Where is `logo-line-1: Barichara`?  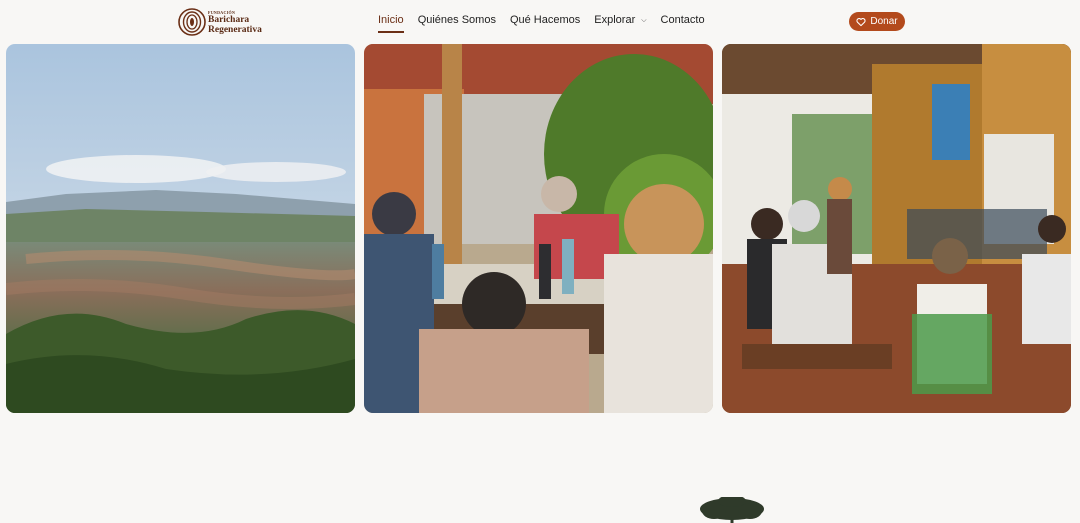
logo-line-1: Barichara is located at coordinates (229, 19).